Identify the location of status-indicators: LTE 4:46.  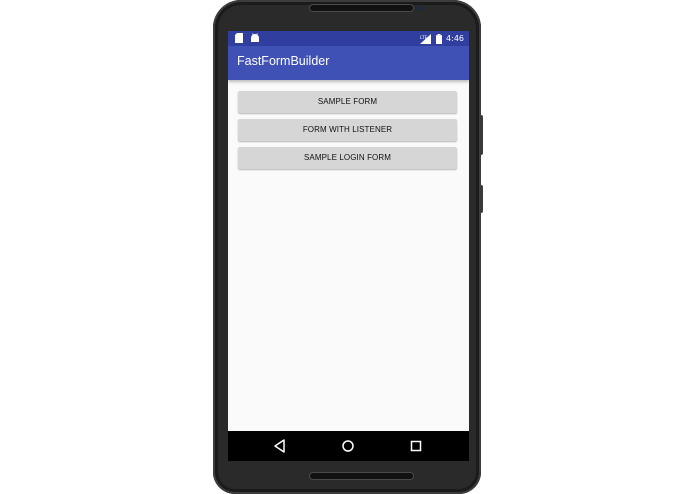
(442, 38).